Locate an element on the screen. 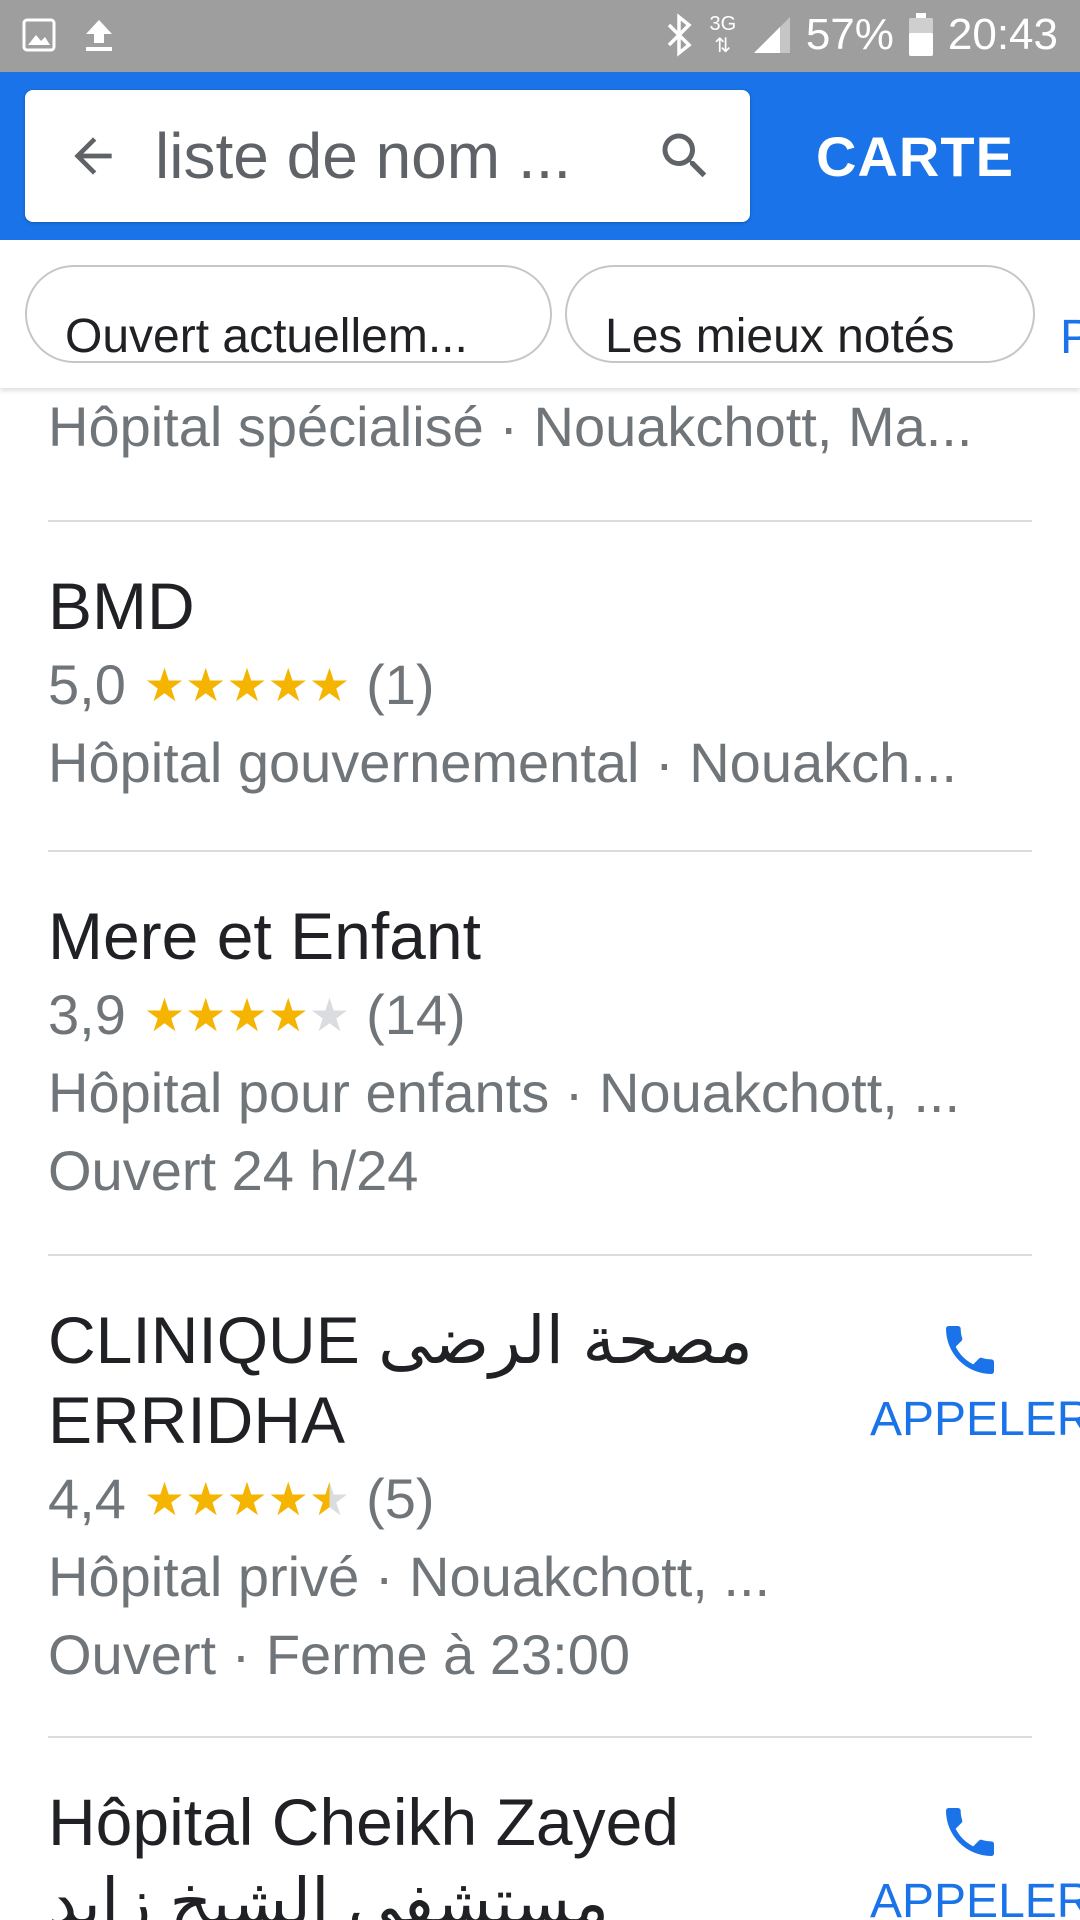  result-name-line1: Hôpital Cheikh Zayed is located at coordinates (363, 1822).